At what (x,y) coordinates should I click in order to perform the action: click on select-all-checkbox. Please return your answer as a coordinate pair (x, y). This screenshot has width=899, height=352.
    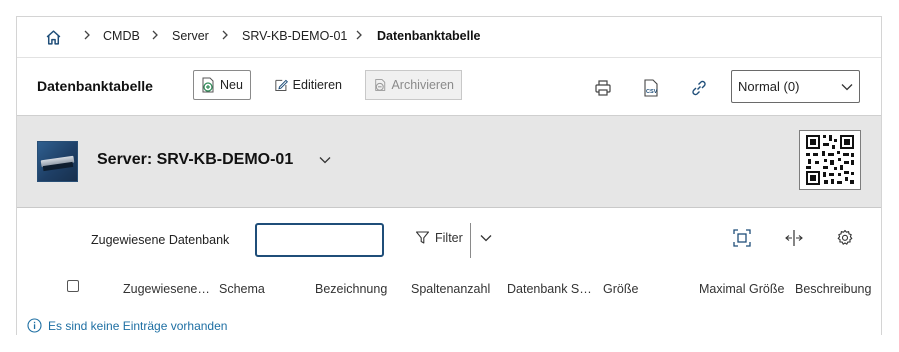
    Looking at the image, I should click on (73, 286).